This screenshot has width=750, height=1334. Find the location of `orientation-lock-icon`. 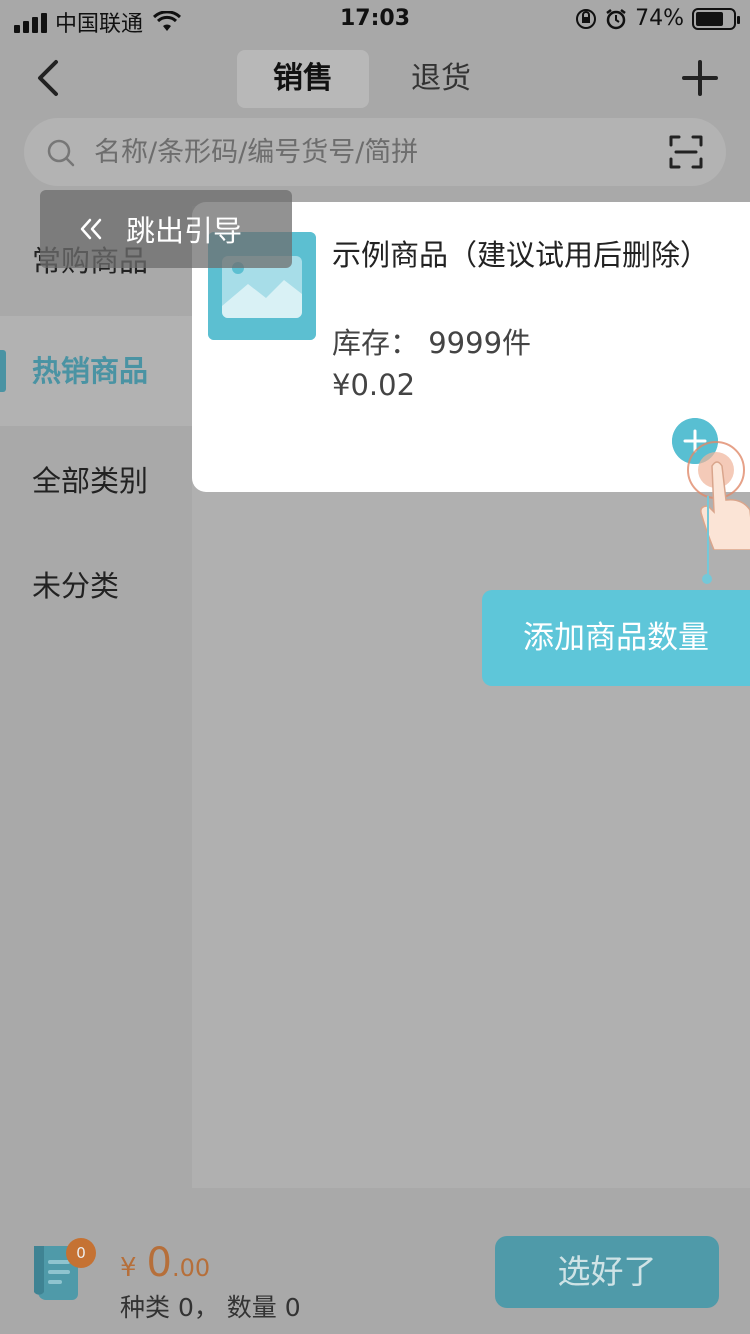

orientation-lock-icon is located at coordinates (586, 18).